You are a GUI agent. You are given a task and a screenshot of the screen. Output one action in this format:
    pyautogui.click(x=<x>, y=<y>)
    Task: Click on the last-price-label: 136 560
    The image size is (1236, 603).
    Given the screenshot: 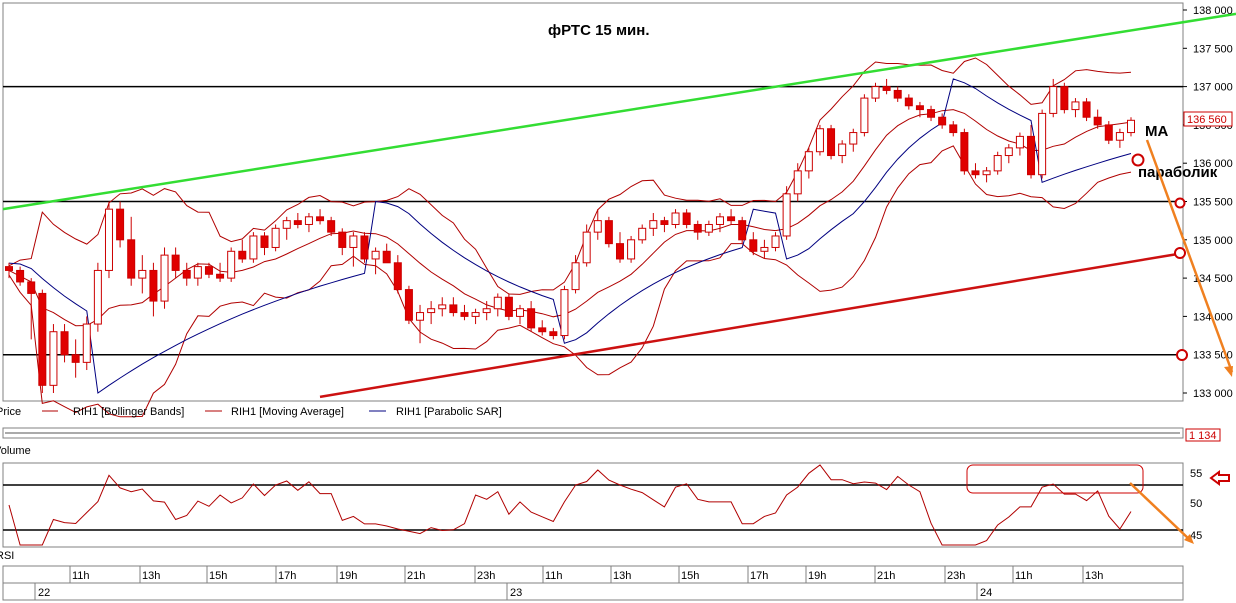 What is the action you would take?
    pyautogui.click(x=1207, y=120)
    